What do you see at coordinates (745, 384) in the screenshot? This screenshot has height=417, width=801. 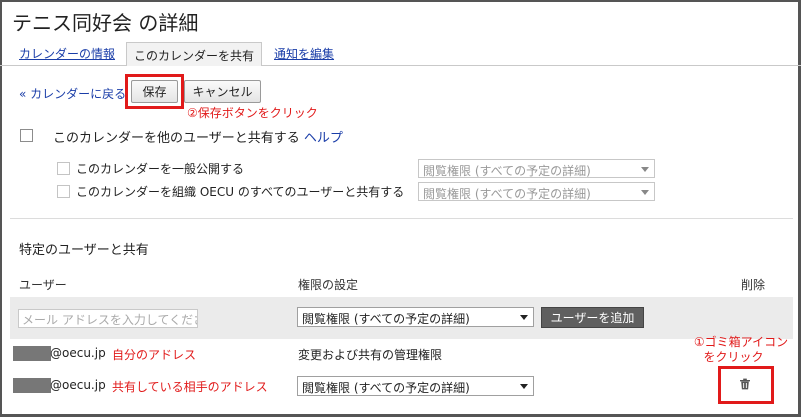 I see `trash-icon` at bounding box center [745, 384].